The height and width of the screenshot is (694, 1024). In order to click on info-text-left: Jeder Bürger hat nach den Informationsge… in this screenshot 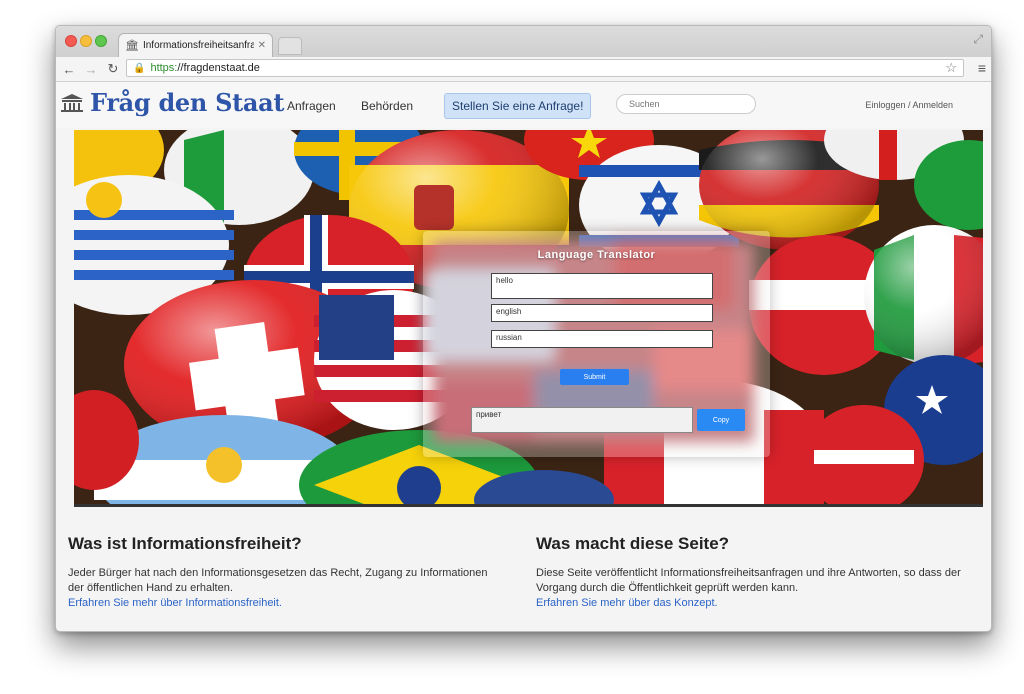, I will do `click(278, 580)`.